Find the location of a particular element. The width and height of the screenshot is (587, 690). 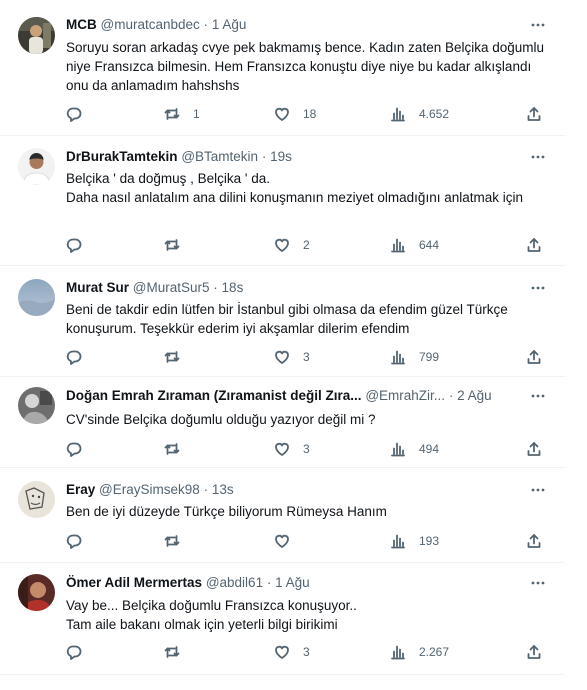

timestamp: 2 Ağu is located at coordinates (474, 395).